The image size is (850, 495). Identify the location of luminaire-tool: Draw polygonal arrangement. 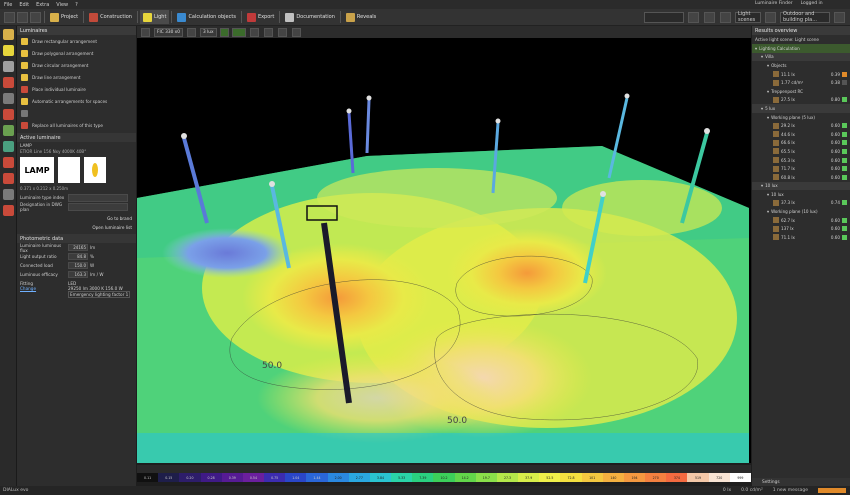
(76, 53).